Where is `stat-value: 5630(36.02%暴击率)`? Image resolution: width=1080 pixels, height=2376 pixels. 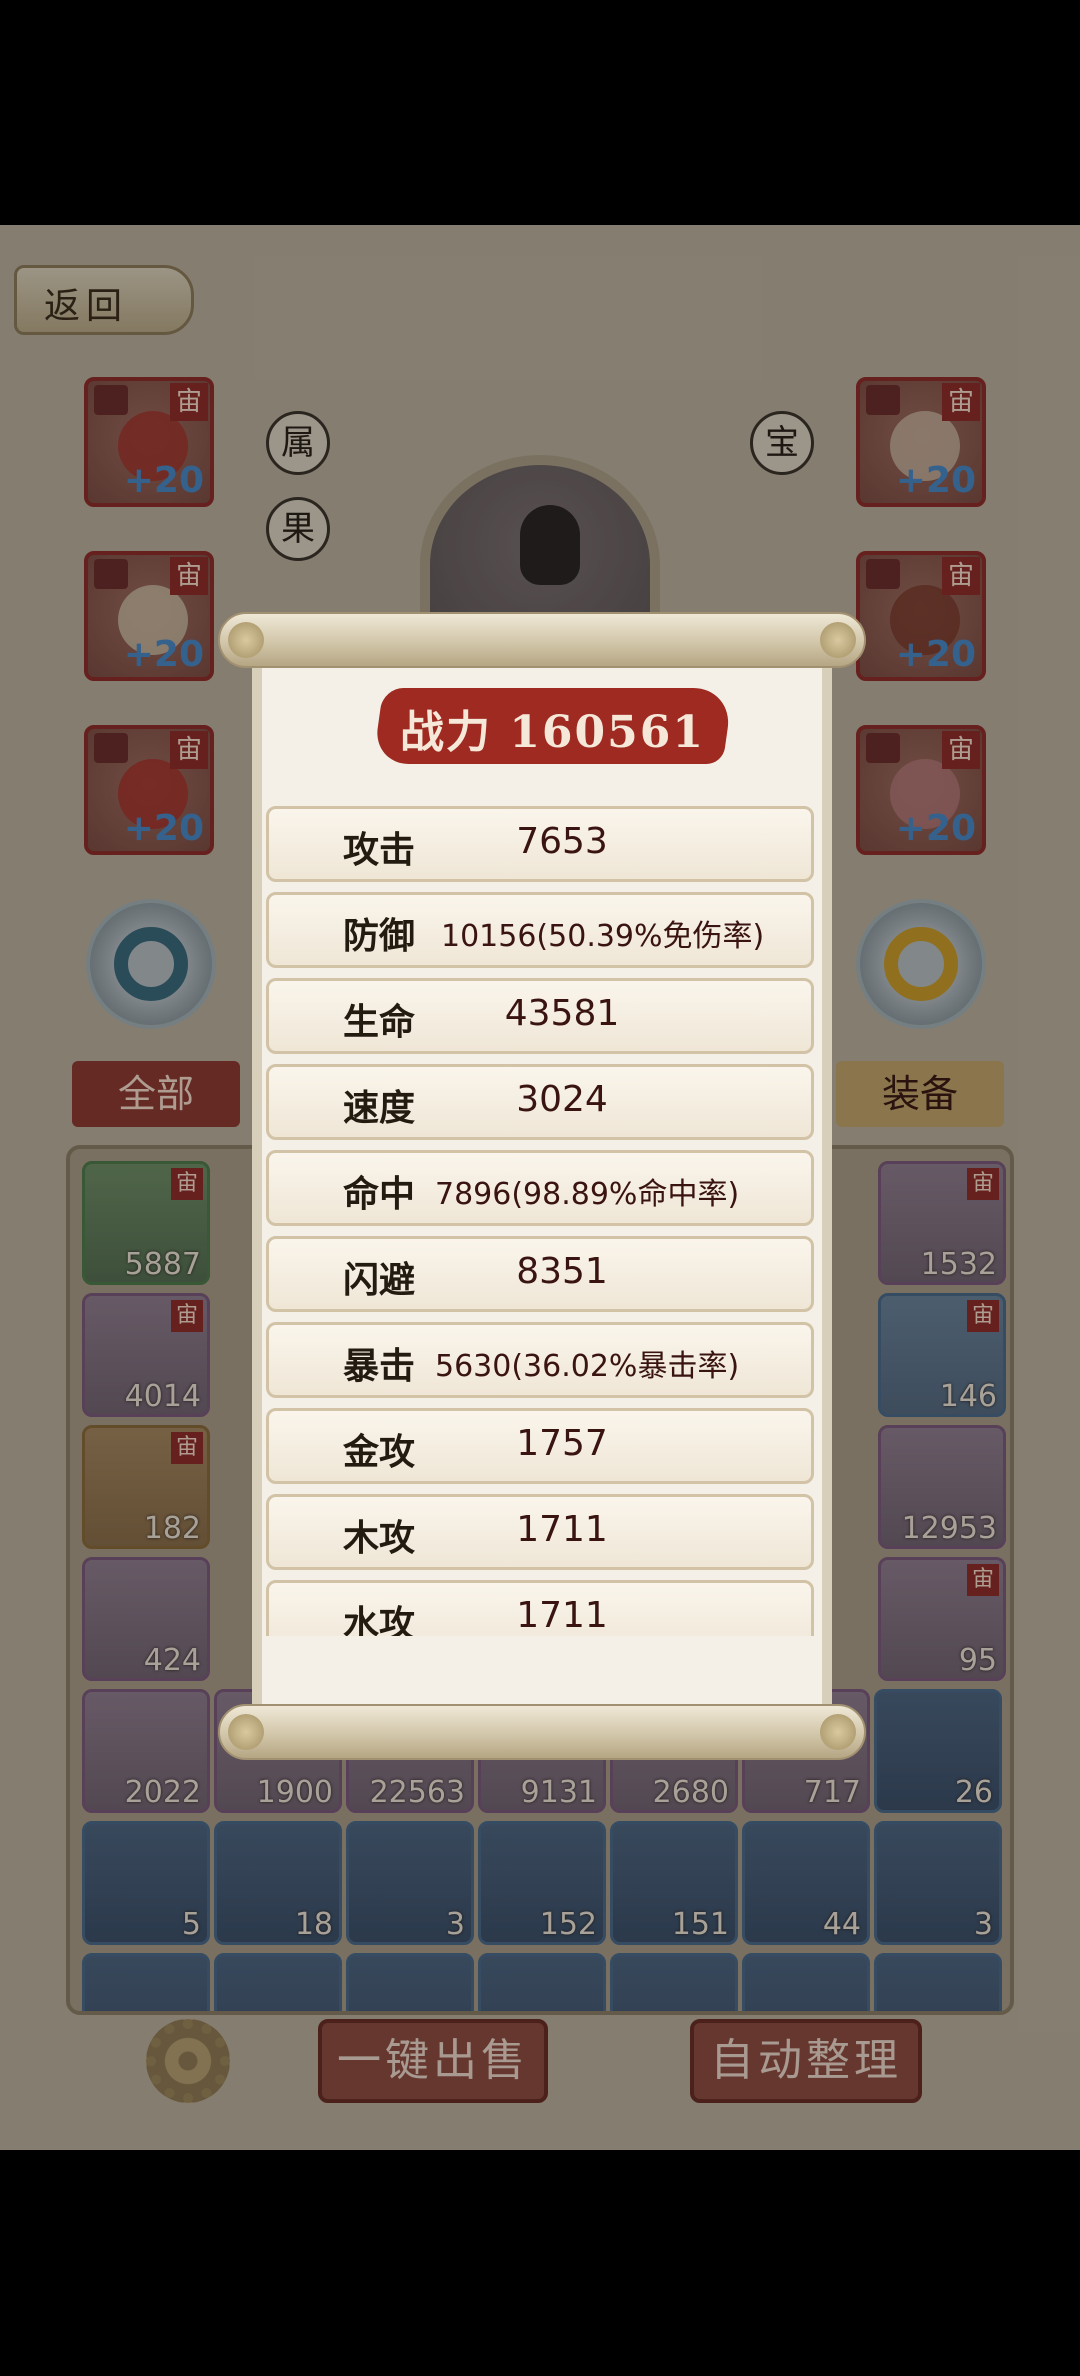 stat-value: 5630(36.02%暴击率) is located at coordinates (587, 1366).